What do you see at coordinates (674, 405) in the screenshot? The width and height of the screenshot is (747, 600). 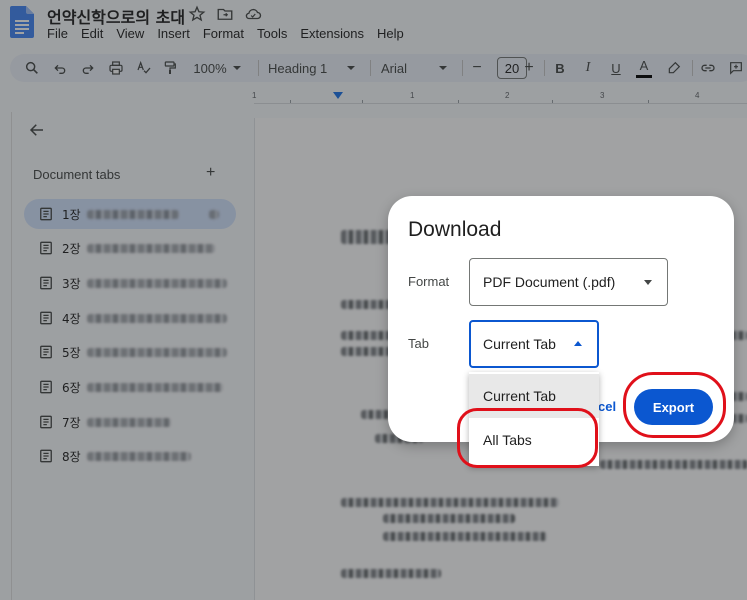 I see `annotation-ring-export` at bounding box center [674, 405].